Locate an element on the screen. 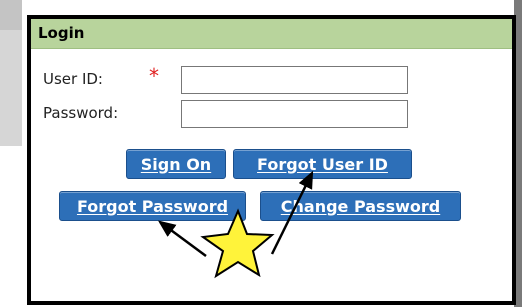  arrow-to-forgot-password is located at coordinates (182, 239).